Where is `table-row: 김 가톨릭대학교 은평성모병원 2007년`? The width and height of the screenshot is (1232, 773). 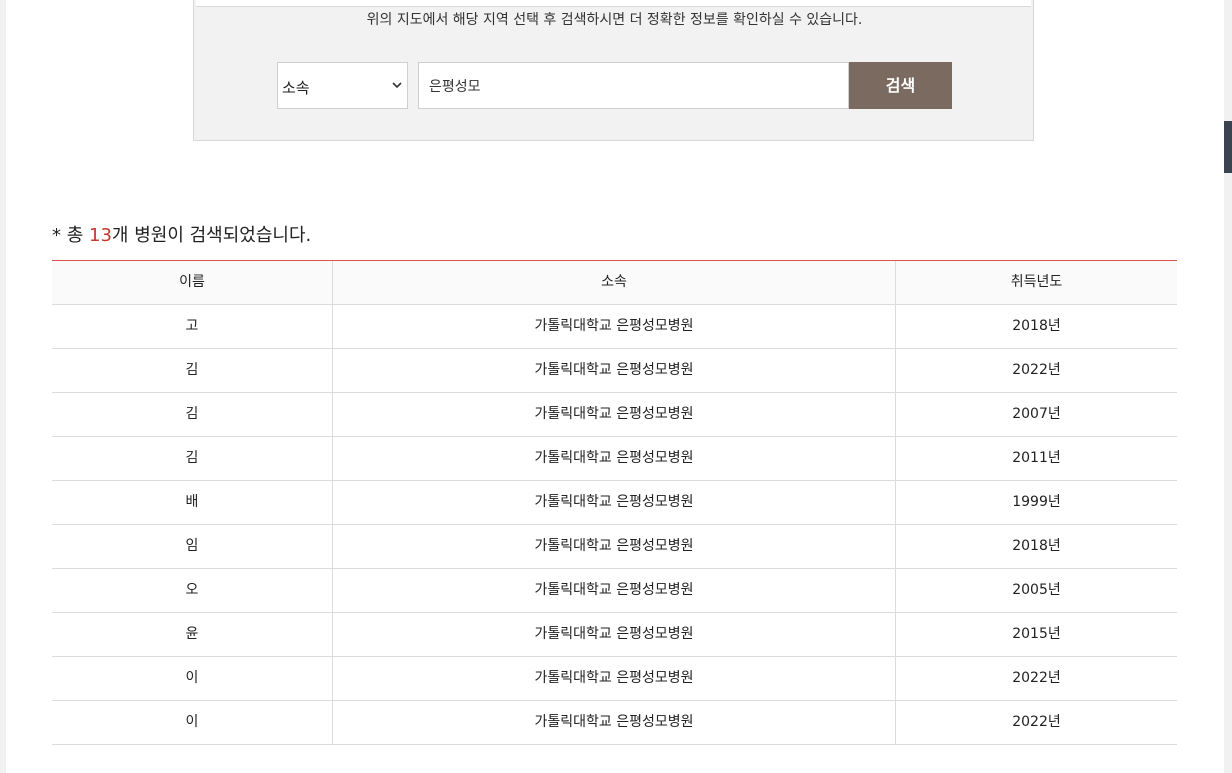 table-row: 김 가톨릭대학교 은평성모병원 2007년 is located at coordinates (614, 415).